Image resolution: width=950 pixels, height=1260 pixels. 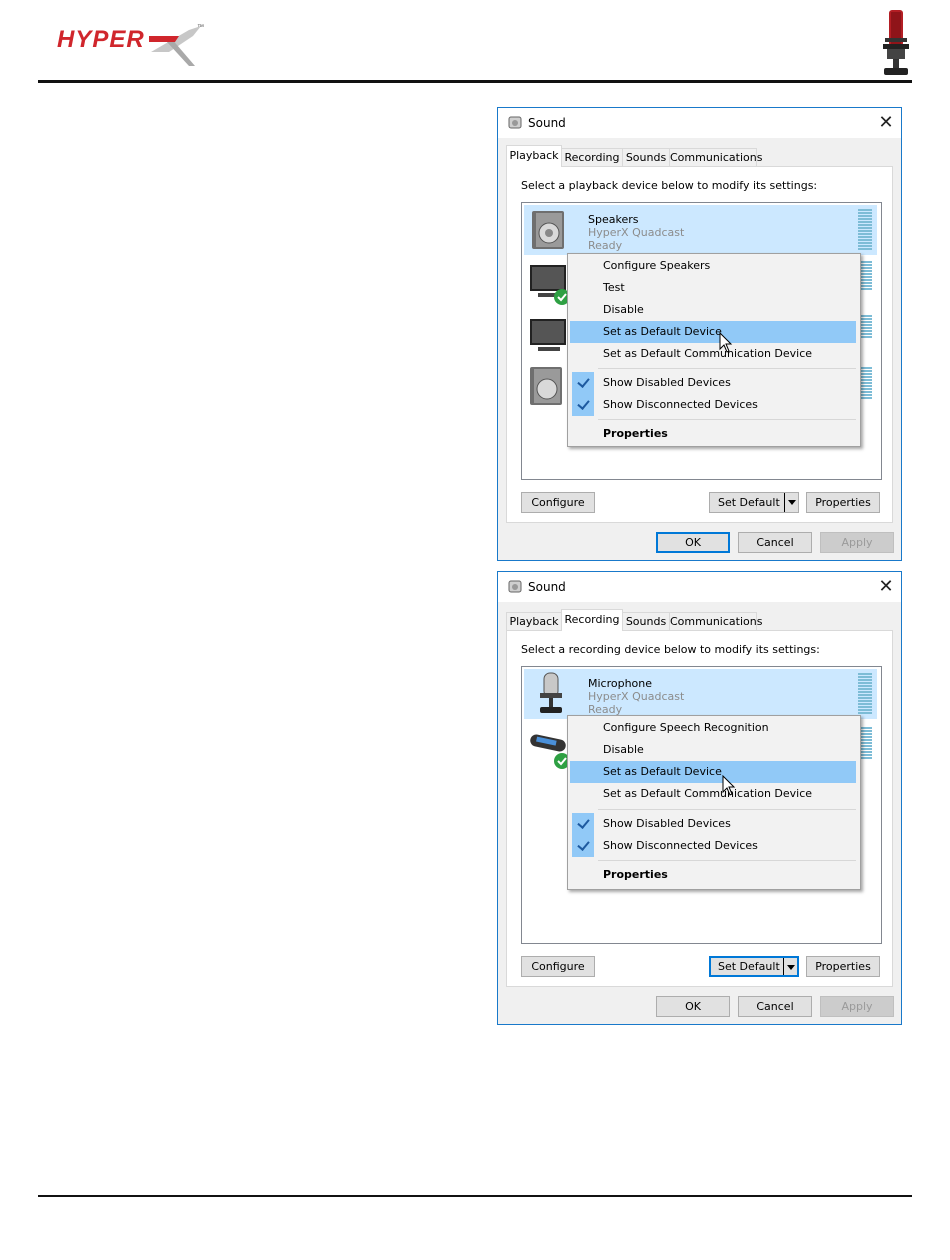 What do you see at coordinates (101, 39) in the screenshot?
I see `logo-wordmark: HYPER` at bounding box center [101, 39].